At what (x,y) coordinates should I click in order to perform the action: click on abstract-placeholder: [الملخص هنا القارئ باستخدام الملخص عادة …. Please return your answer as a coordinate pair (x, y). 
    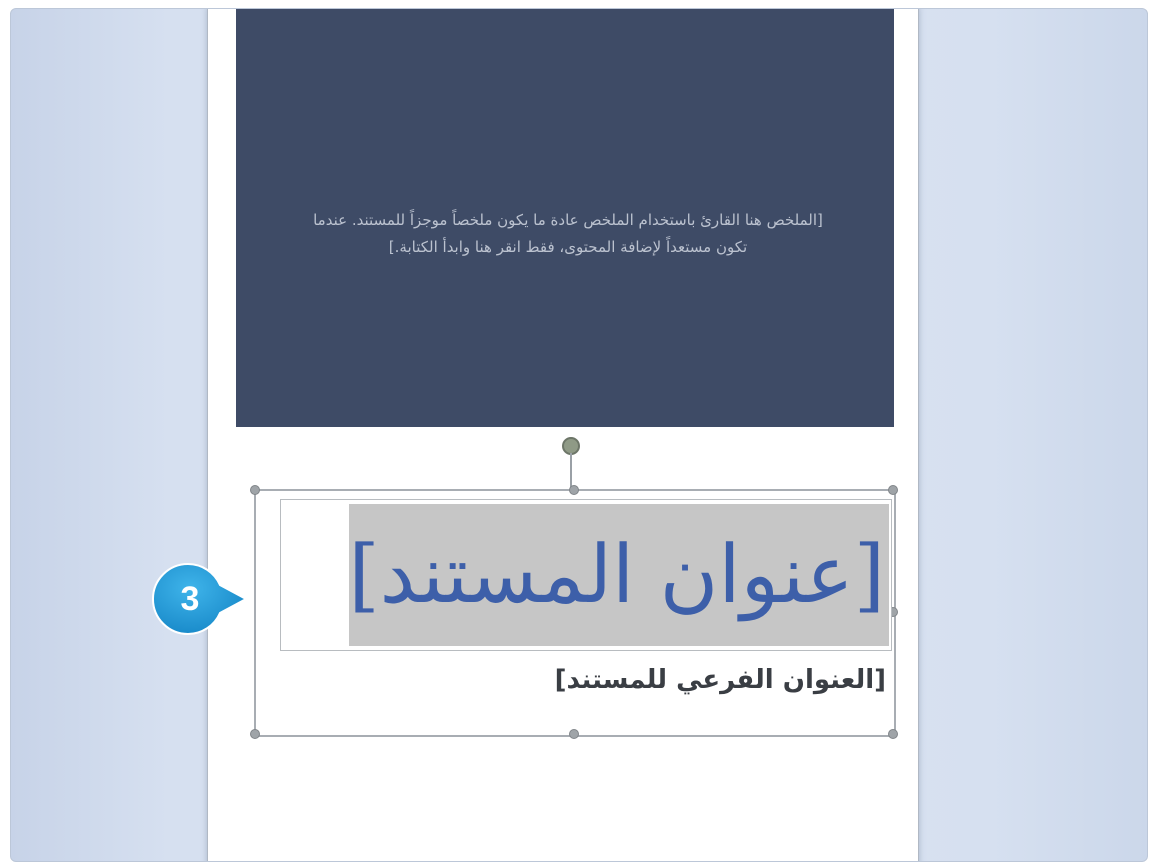
    Looking at the image, I should click on (568, 234).